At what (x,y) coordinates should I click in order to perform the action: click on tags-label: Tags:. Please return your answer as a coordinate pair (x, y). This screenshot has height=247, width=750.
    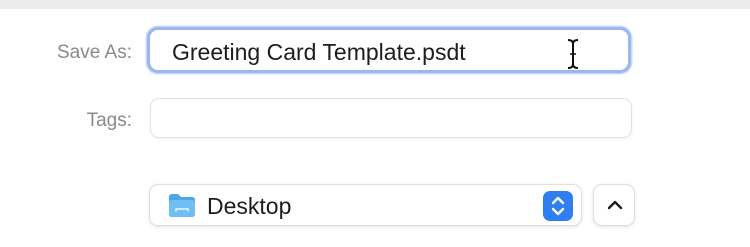
    Looking at the image, I should click on (109, 120).